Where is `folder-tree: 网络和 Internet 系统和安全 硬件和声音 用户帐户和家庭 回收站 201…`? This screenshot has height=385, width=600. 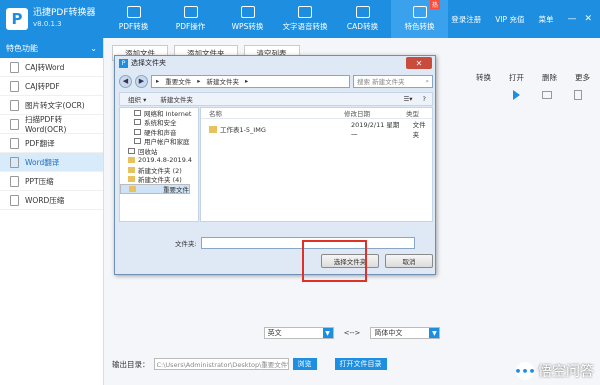 folder-tree: 网络和 Internet 系统和安全 硬件和声音 用户帐户和家庭 回收站 201… is located at coordinates (159, 164).